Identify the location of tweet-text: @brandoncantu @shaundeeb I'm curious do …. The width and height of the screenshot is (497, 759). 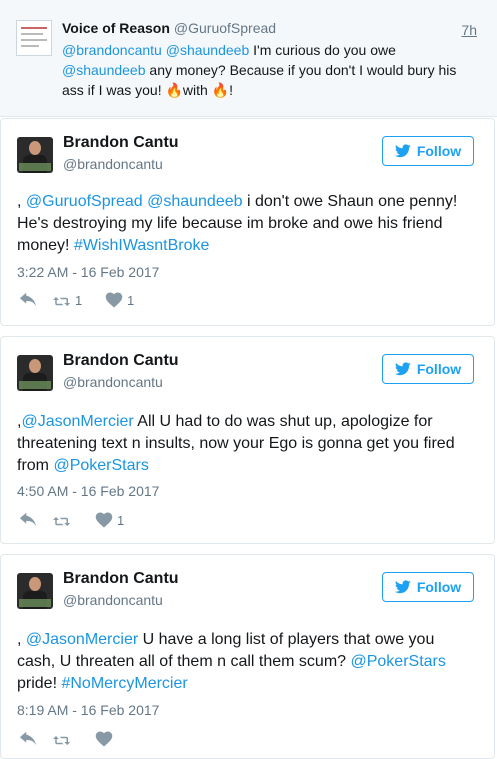
(272, 70).